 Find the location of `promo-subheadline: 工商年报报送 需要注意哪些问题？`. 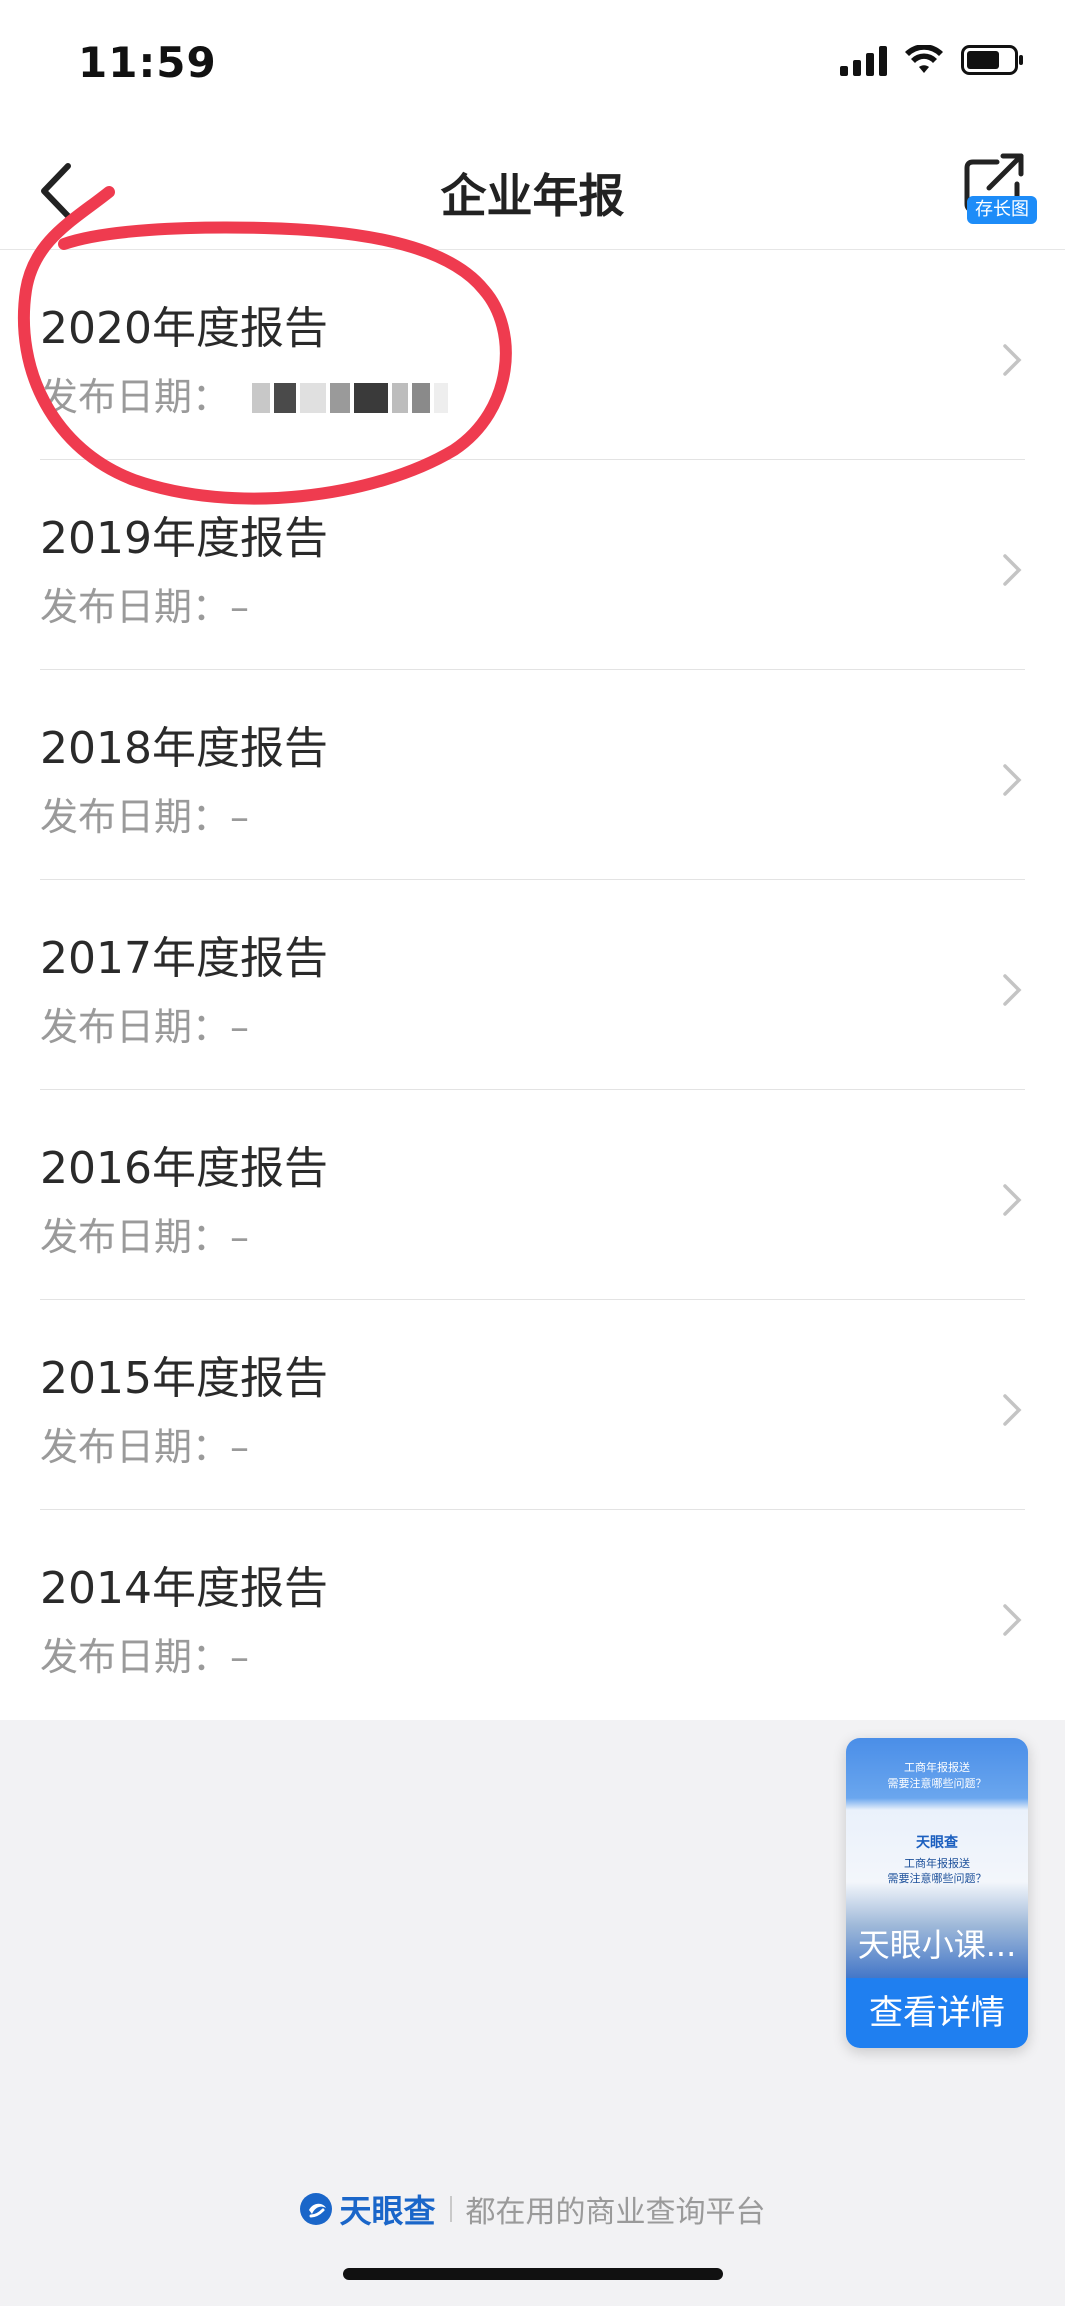

promo-subheadline: 工商年报报送 需要注意哪些问题？ is located at coordinates (937, 1871).